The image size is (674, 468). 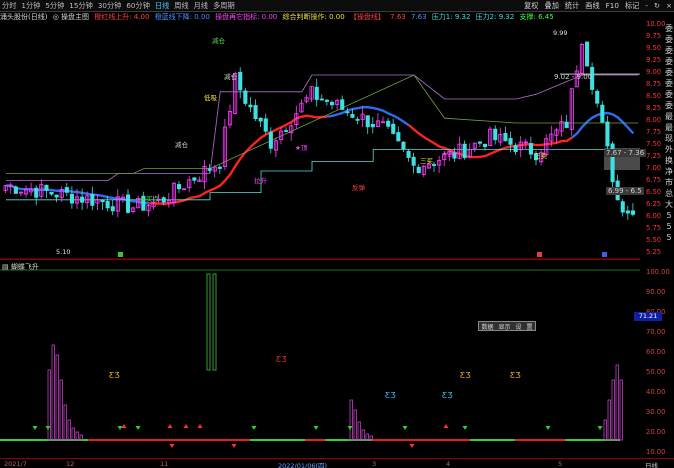 What do you see at coordinates (654, 48) in the screenshot?
I see `price-tick: 9.50` at bounding box center [654, 48].